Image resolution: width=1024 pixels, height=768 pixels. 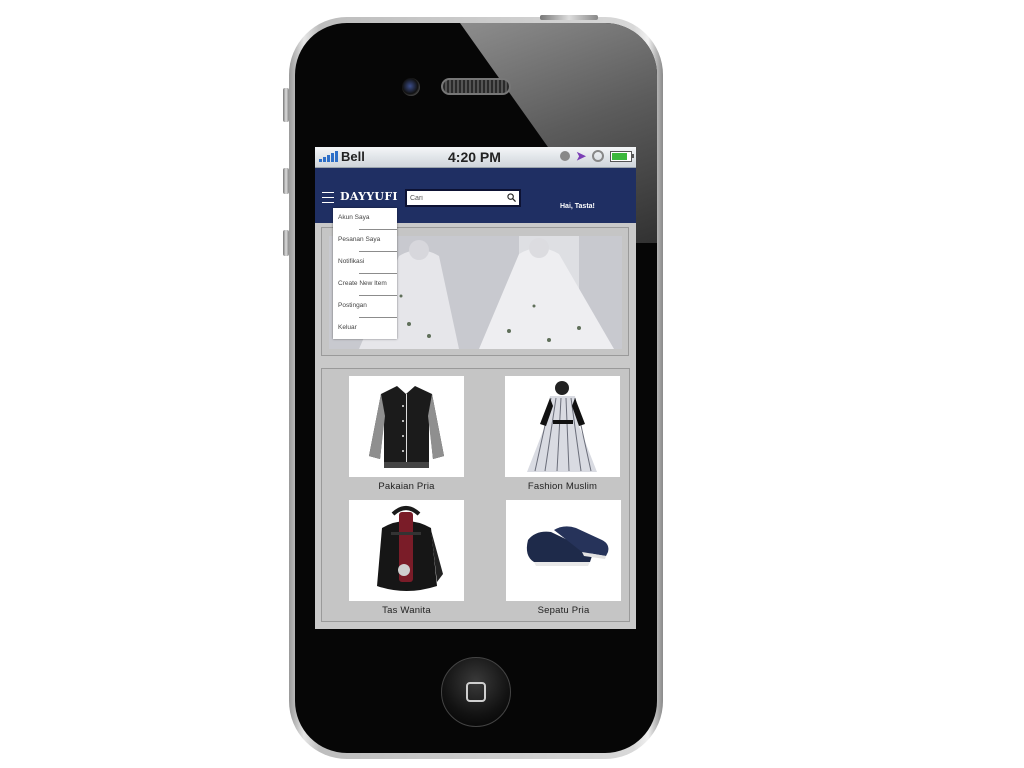 What do you see at coordinates (564, 156) in the screenshot?
I see `alarm-icon` at bounding box center [564, 156].